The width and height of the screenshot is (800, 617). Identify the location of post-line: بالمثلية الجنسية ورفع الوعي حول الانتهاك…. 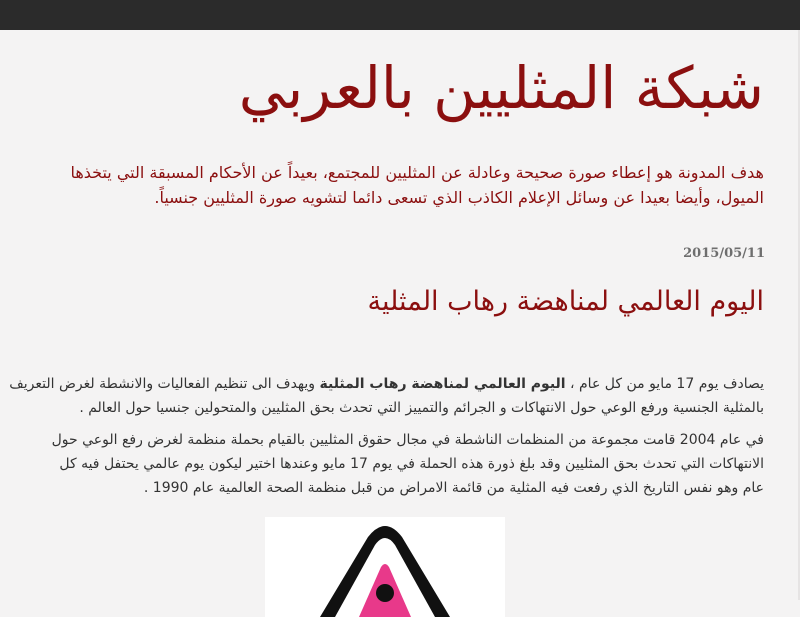
(421, 408).